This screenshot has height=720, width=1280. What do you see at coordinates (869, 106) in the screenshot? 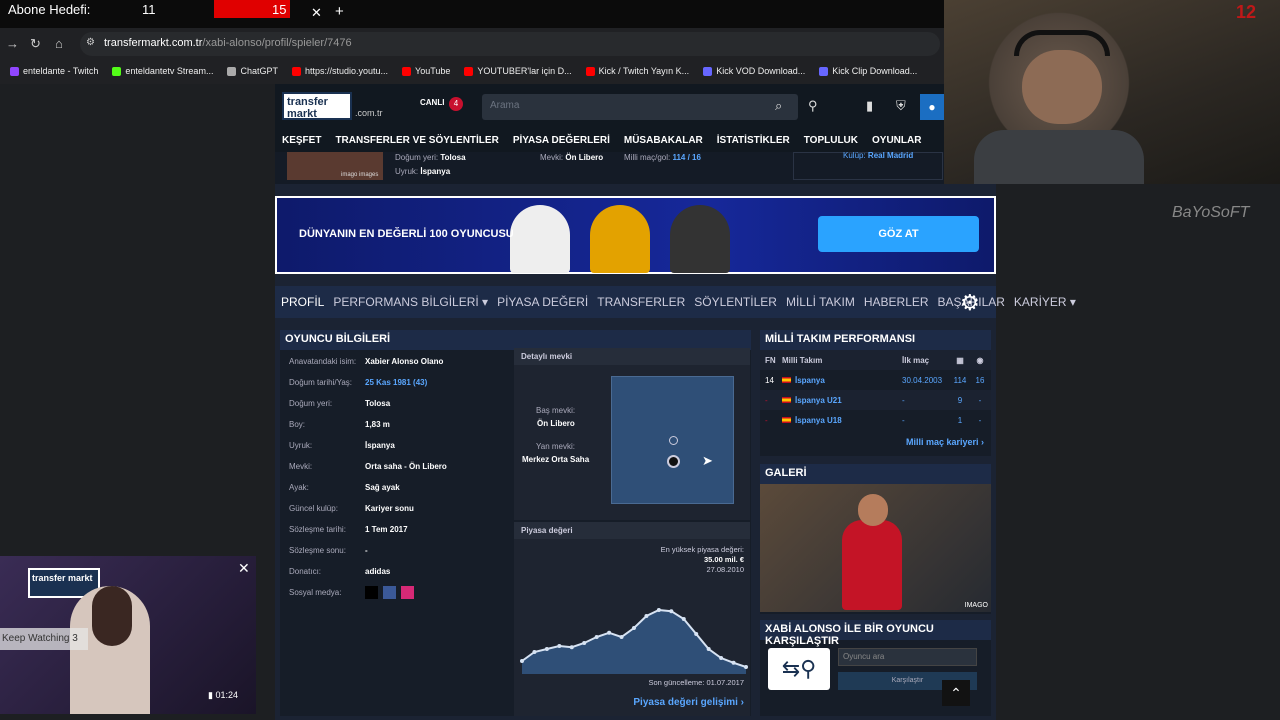
I see `bookmark-icon: ▮` at bounding box center [869, 106].